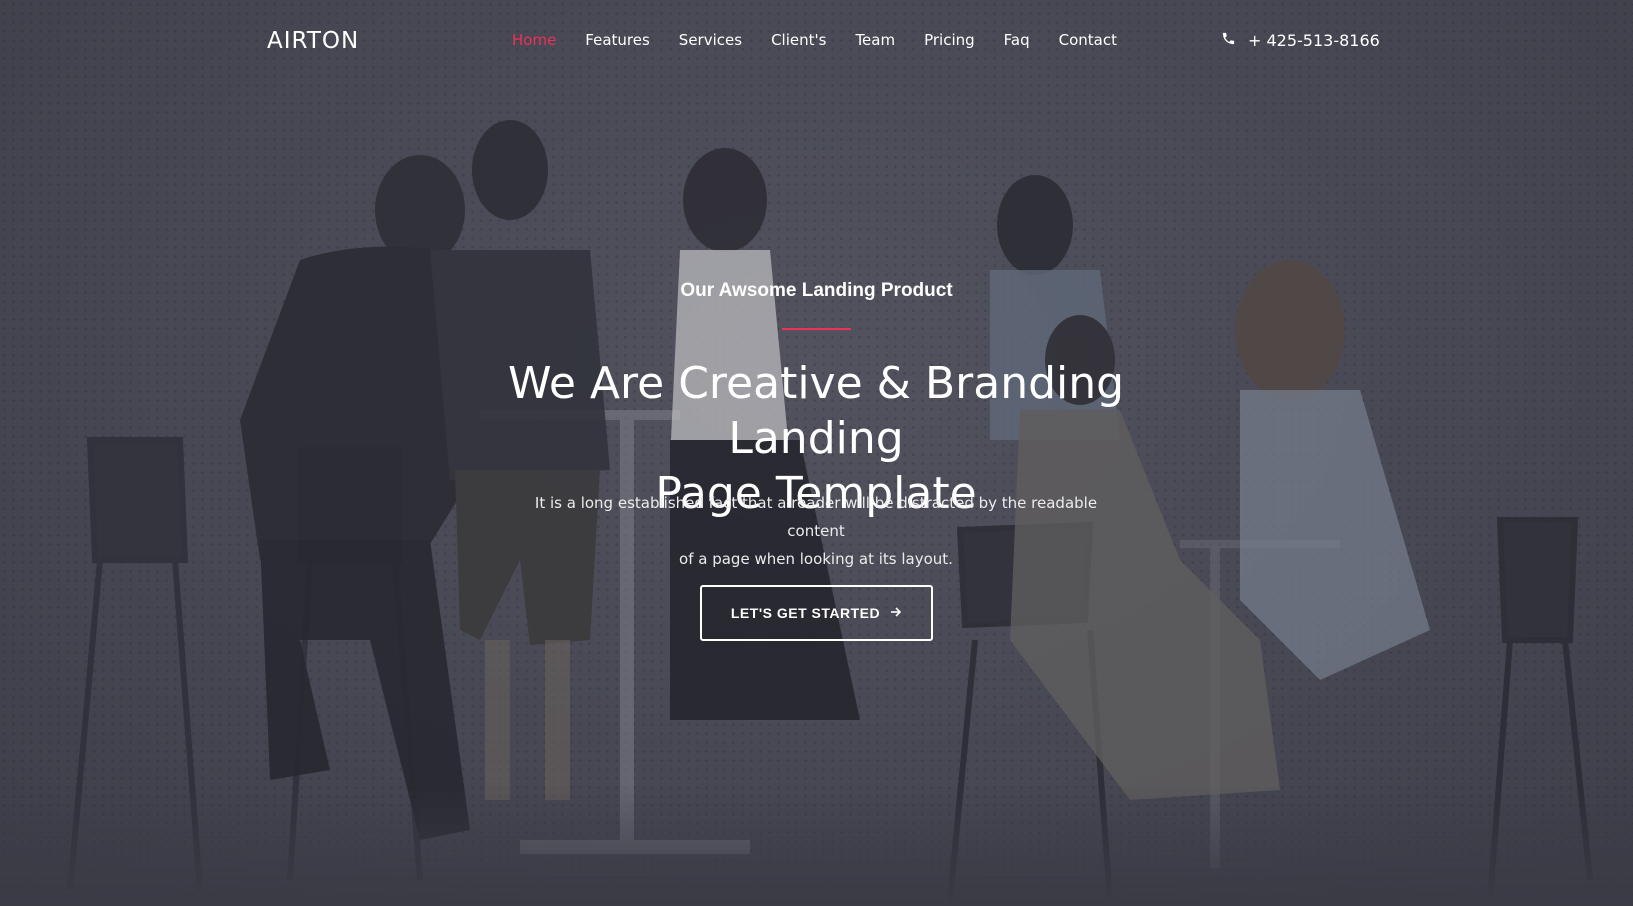 The width and height of the screenshot is (1633, 906). Describe the element at coordinates (805, 613) in the screenshot. I see `get-started-label: LET'S GET STARTED` at that location.